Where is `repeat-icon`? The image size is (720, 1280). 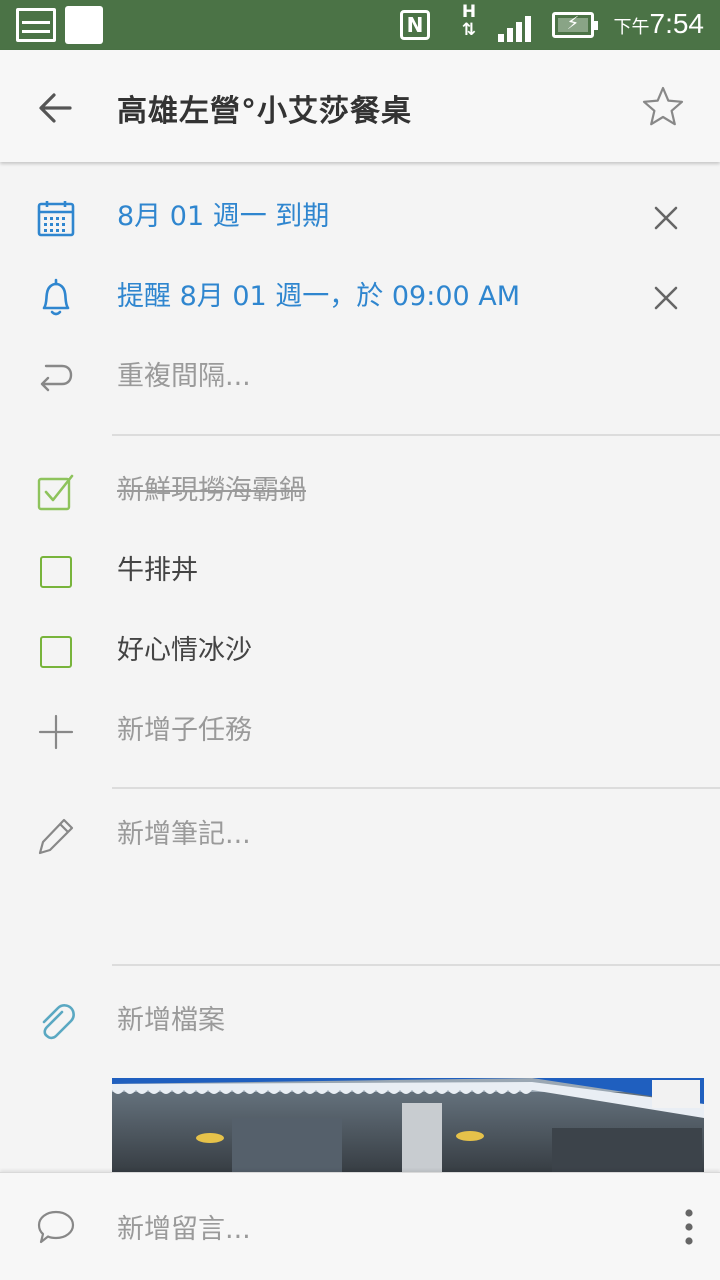
repeat-icon is located at coordinates (56, 378).